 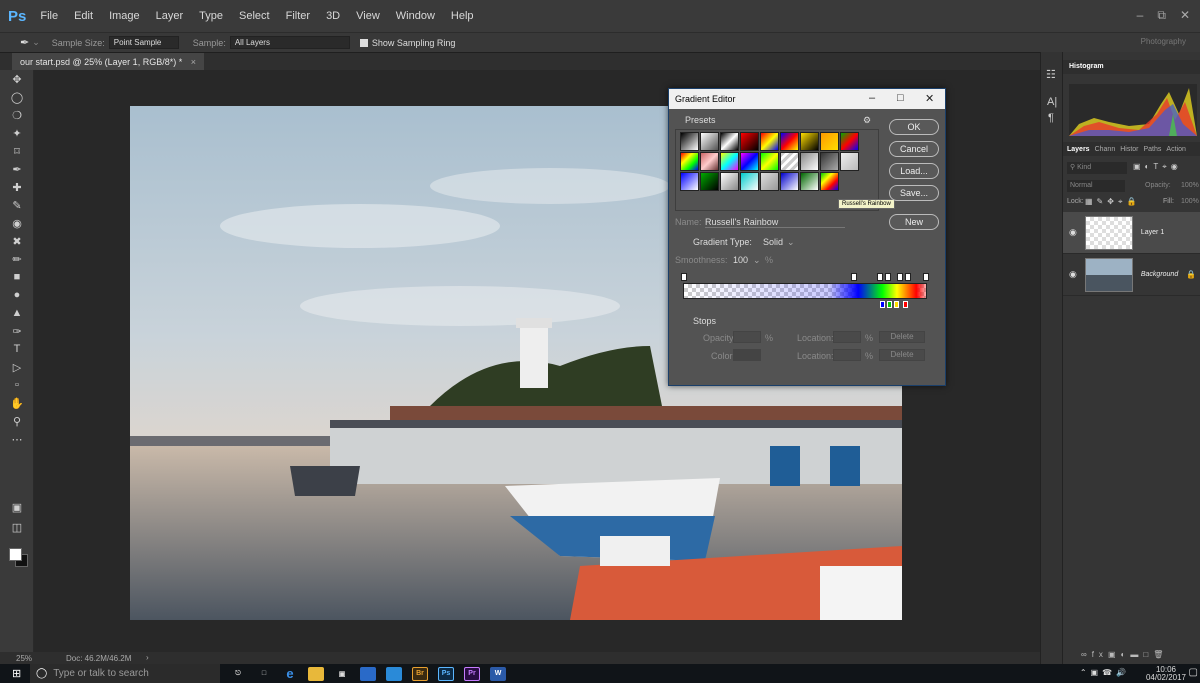 What do you see at coordinates (254, 16) in the screenshot?
I see `menu-select: Select` at bounding box center [254, 16].